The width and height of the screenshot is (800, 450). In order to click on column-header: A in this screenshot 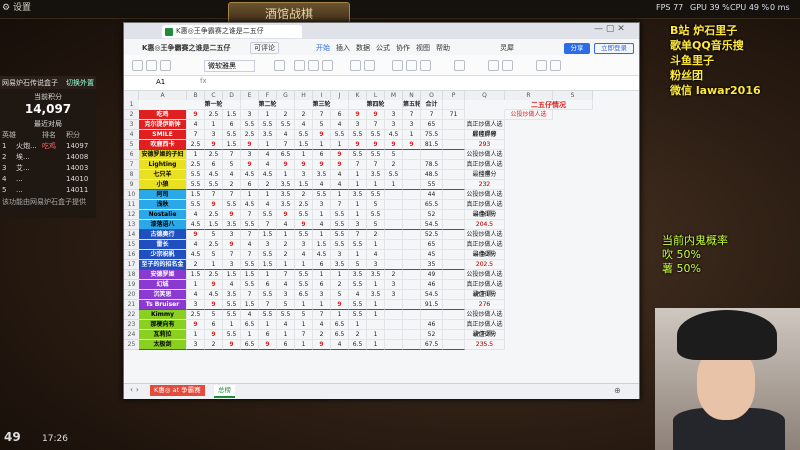, I will do `click(163, 95)`.